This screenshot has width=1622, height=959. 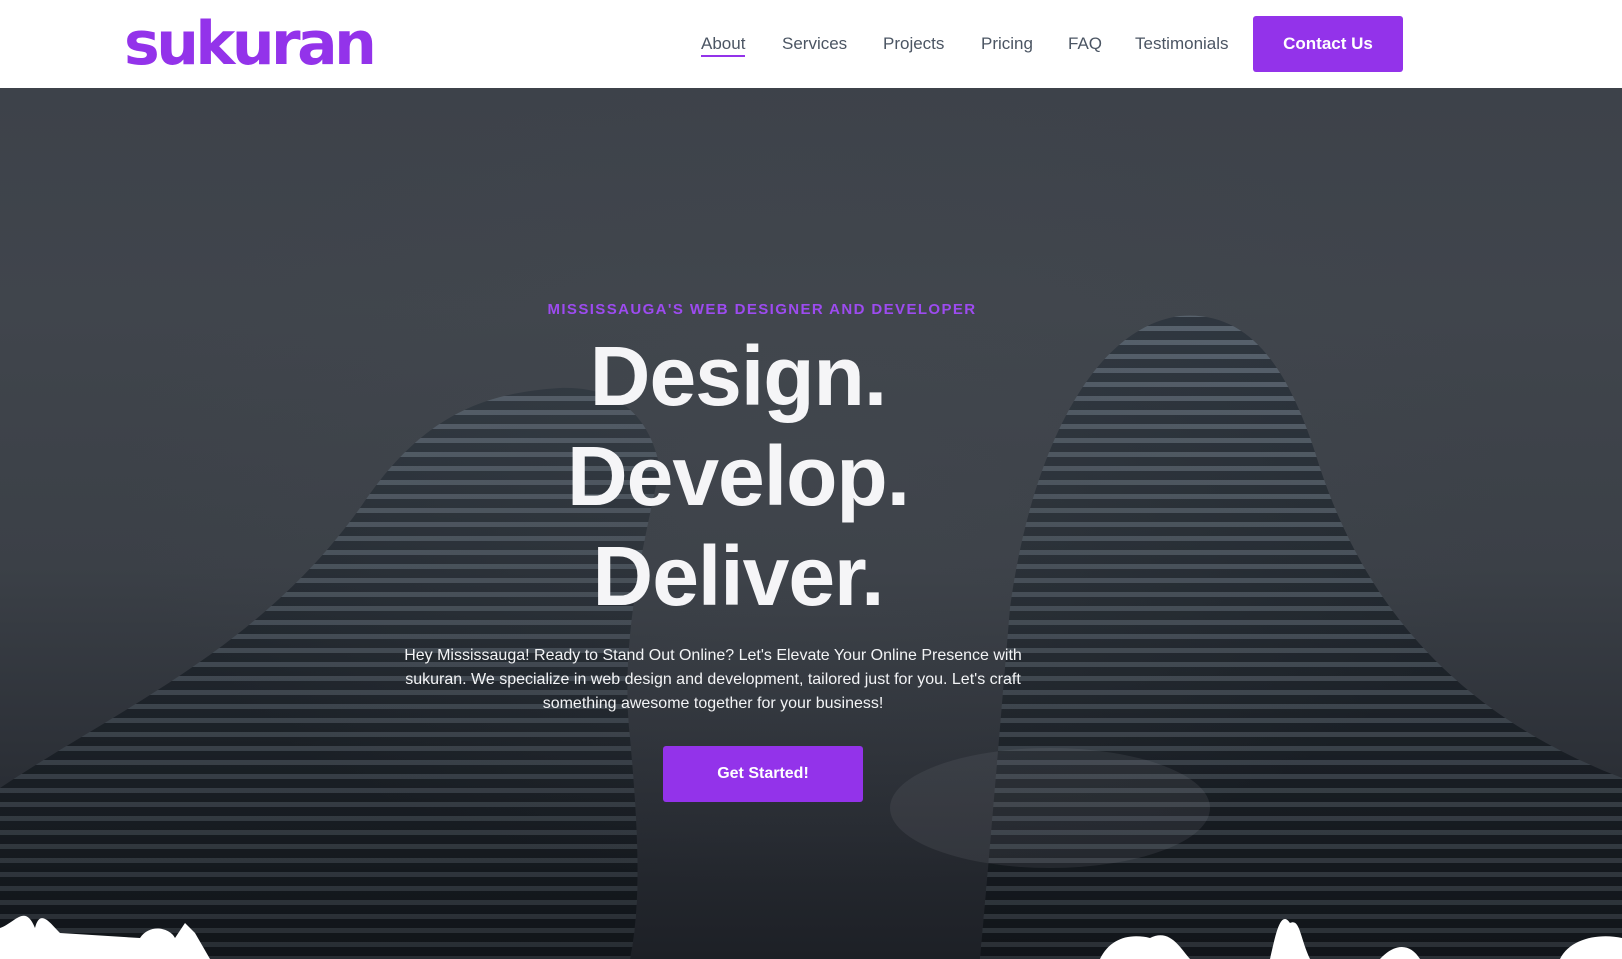 What do you see at coordinates (738, 376) in the screenshot?
I see `headline-line-design: Design.` at bounding box center [738, 376].